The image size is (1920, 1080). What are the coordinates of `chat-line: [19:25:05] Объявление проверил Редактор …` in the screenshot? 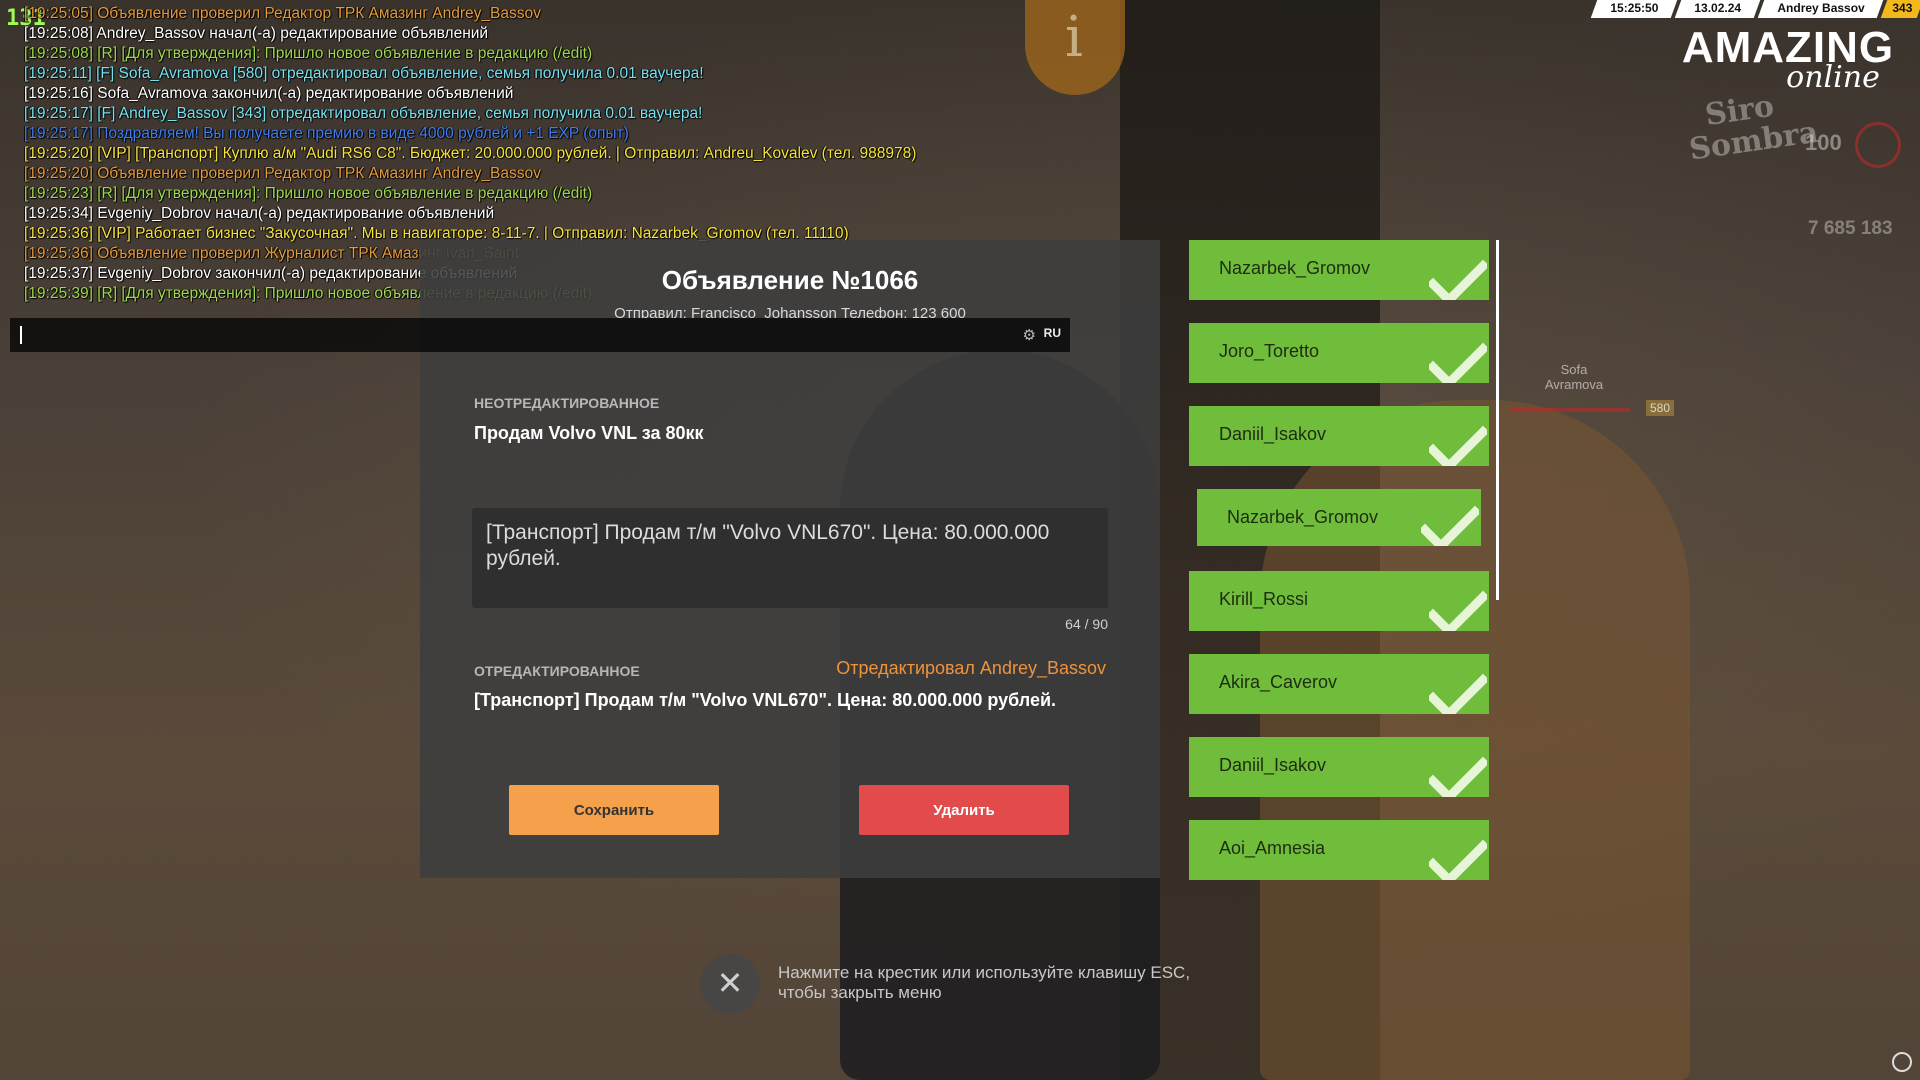 It's located at (282, 13).